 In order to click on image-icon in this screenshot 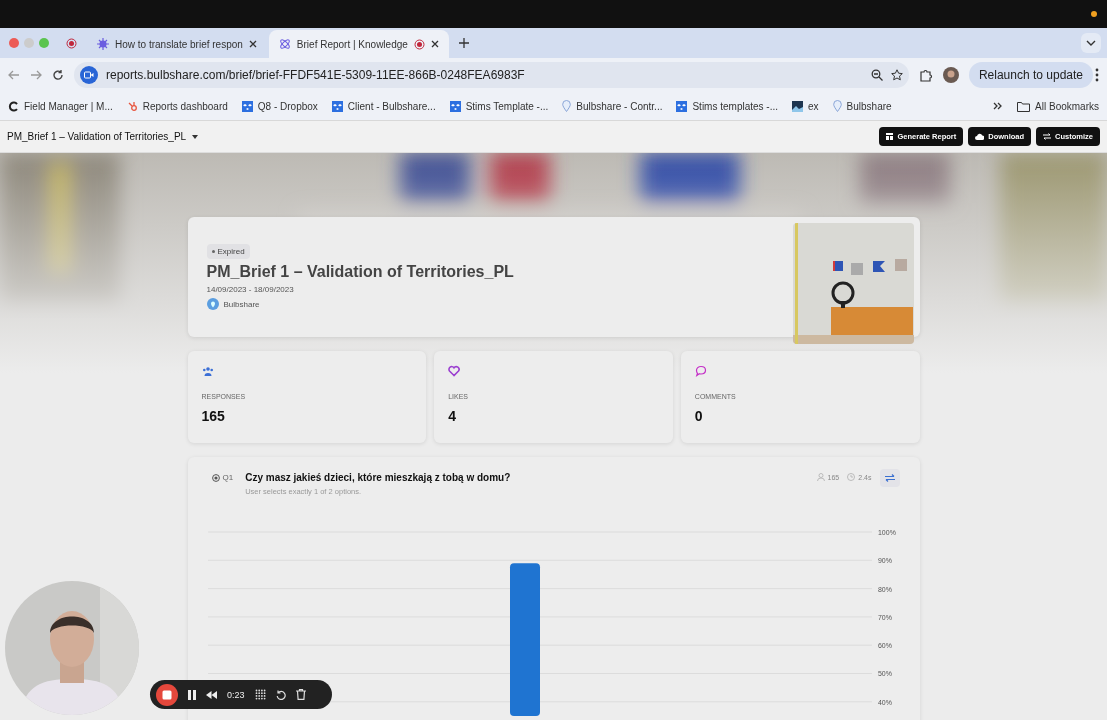, I will do `click(798, 106)`.